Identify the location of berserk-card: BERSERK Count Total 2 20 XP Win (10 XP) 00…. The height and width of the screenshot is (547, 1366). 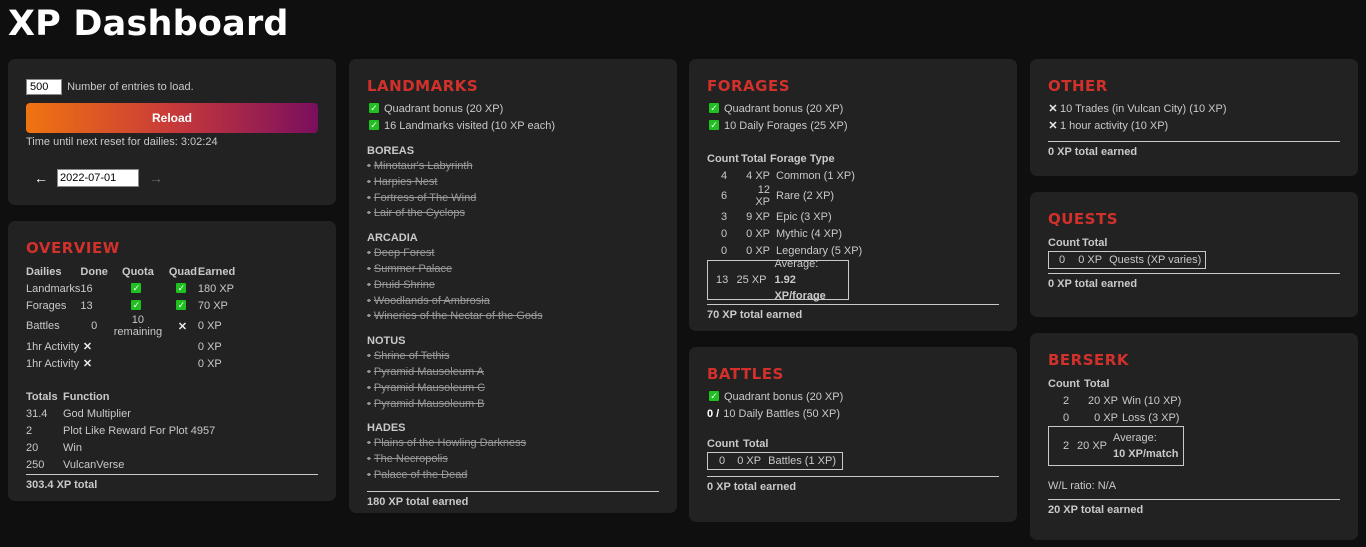
(1194, 436).